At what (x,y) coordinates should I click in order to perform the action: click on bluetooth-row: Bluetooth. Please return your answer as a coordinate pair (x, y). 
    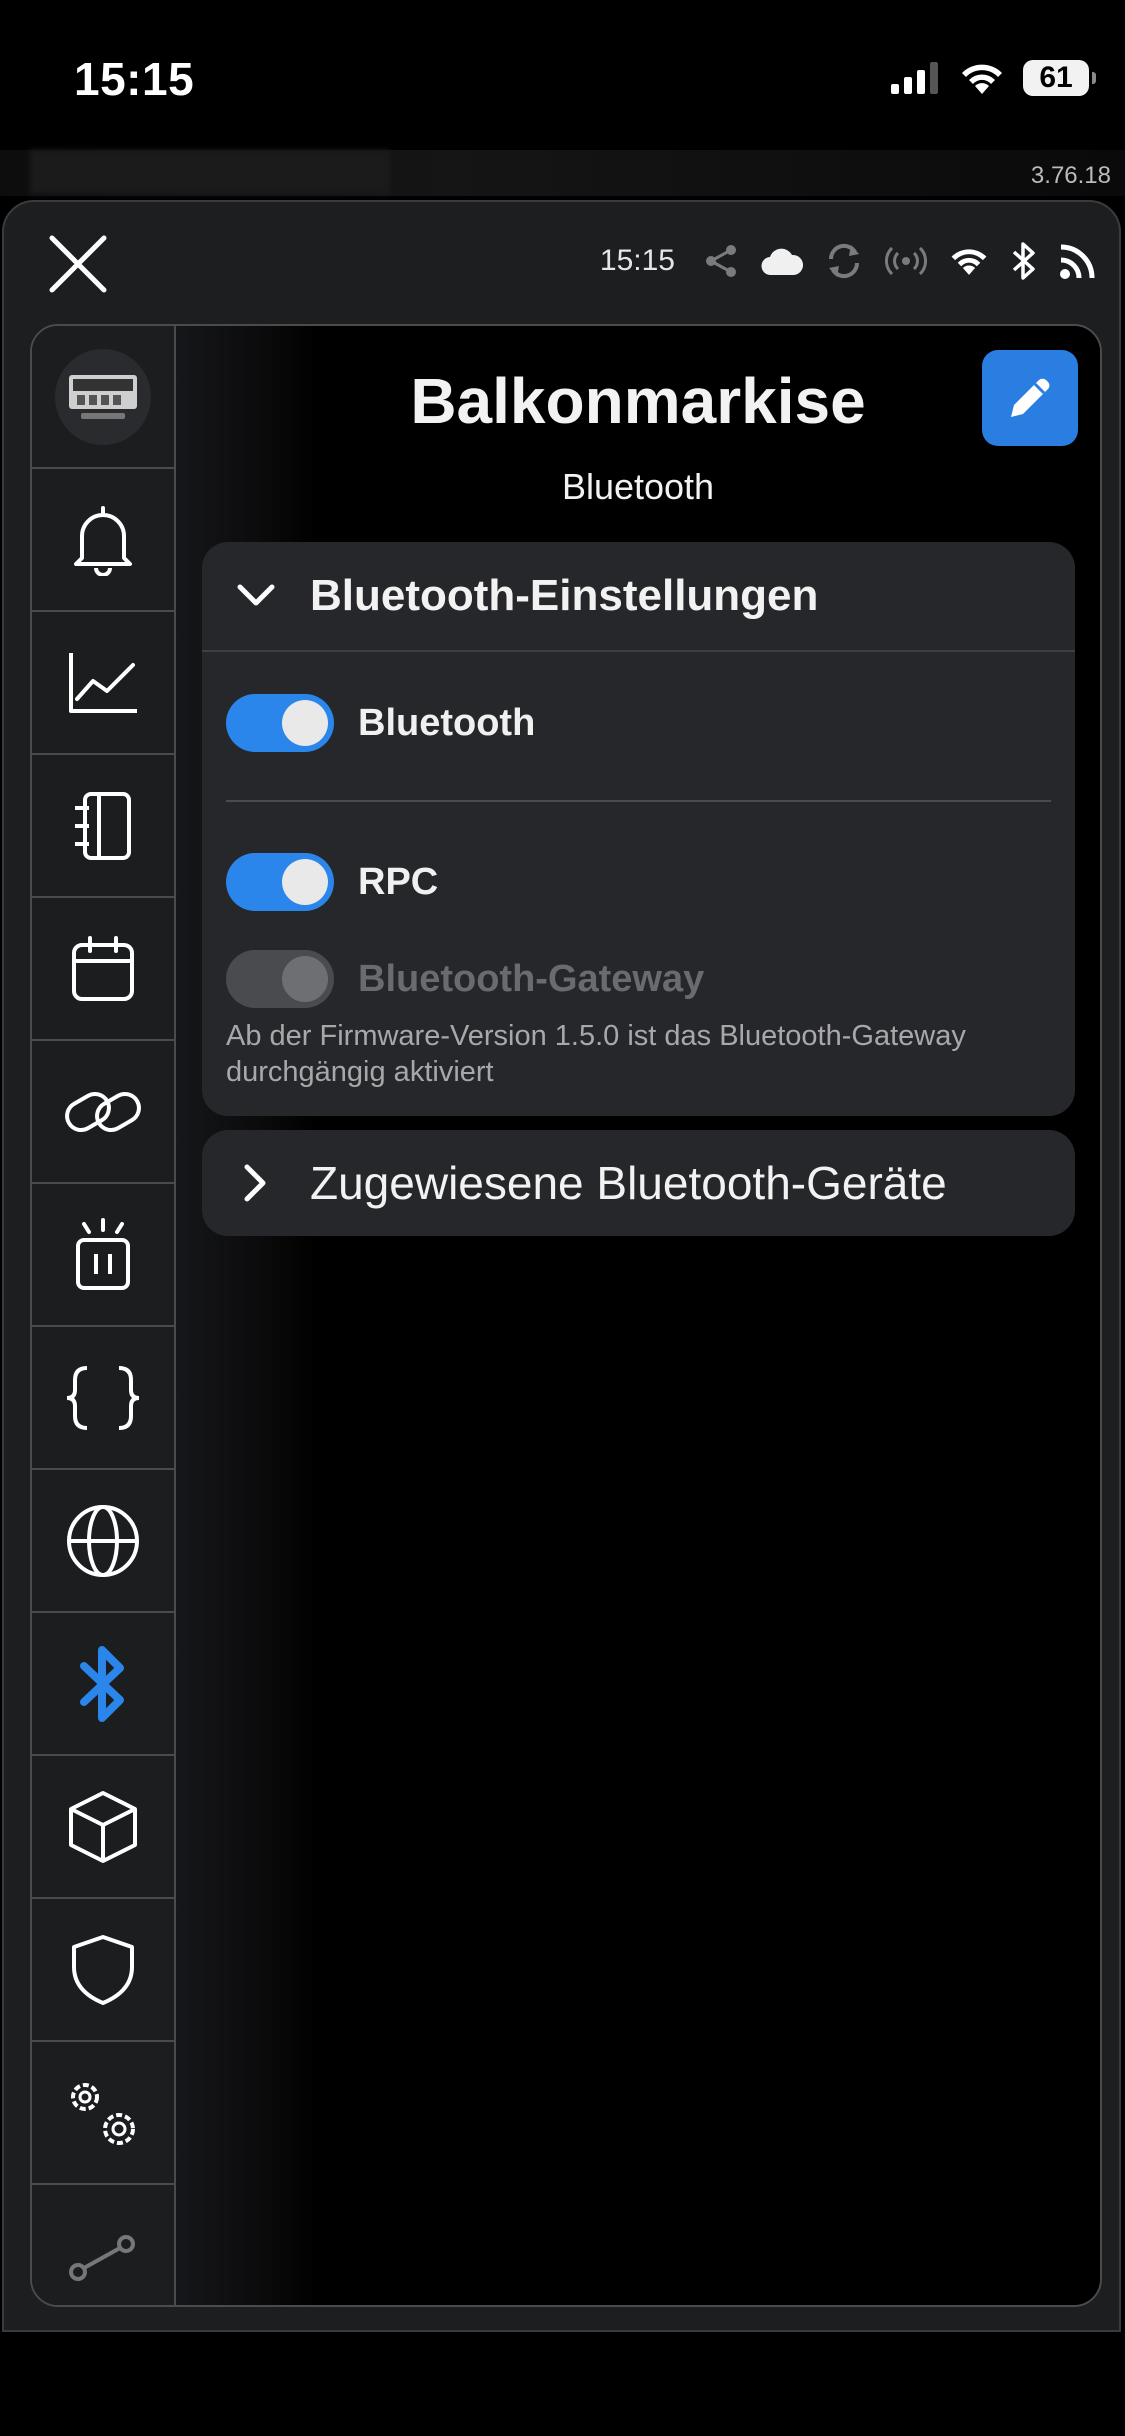
    Looking at the image, I should click on (380, 723).